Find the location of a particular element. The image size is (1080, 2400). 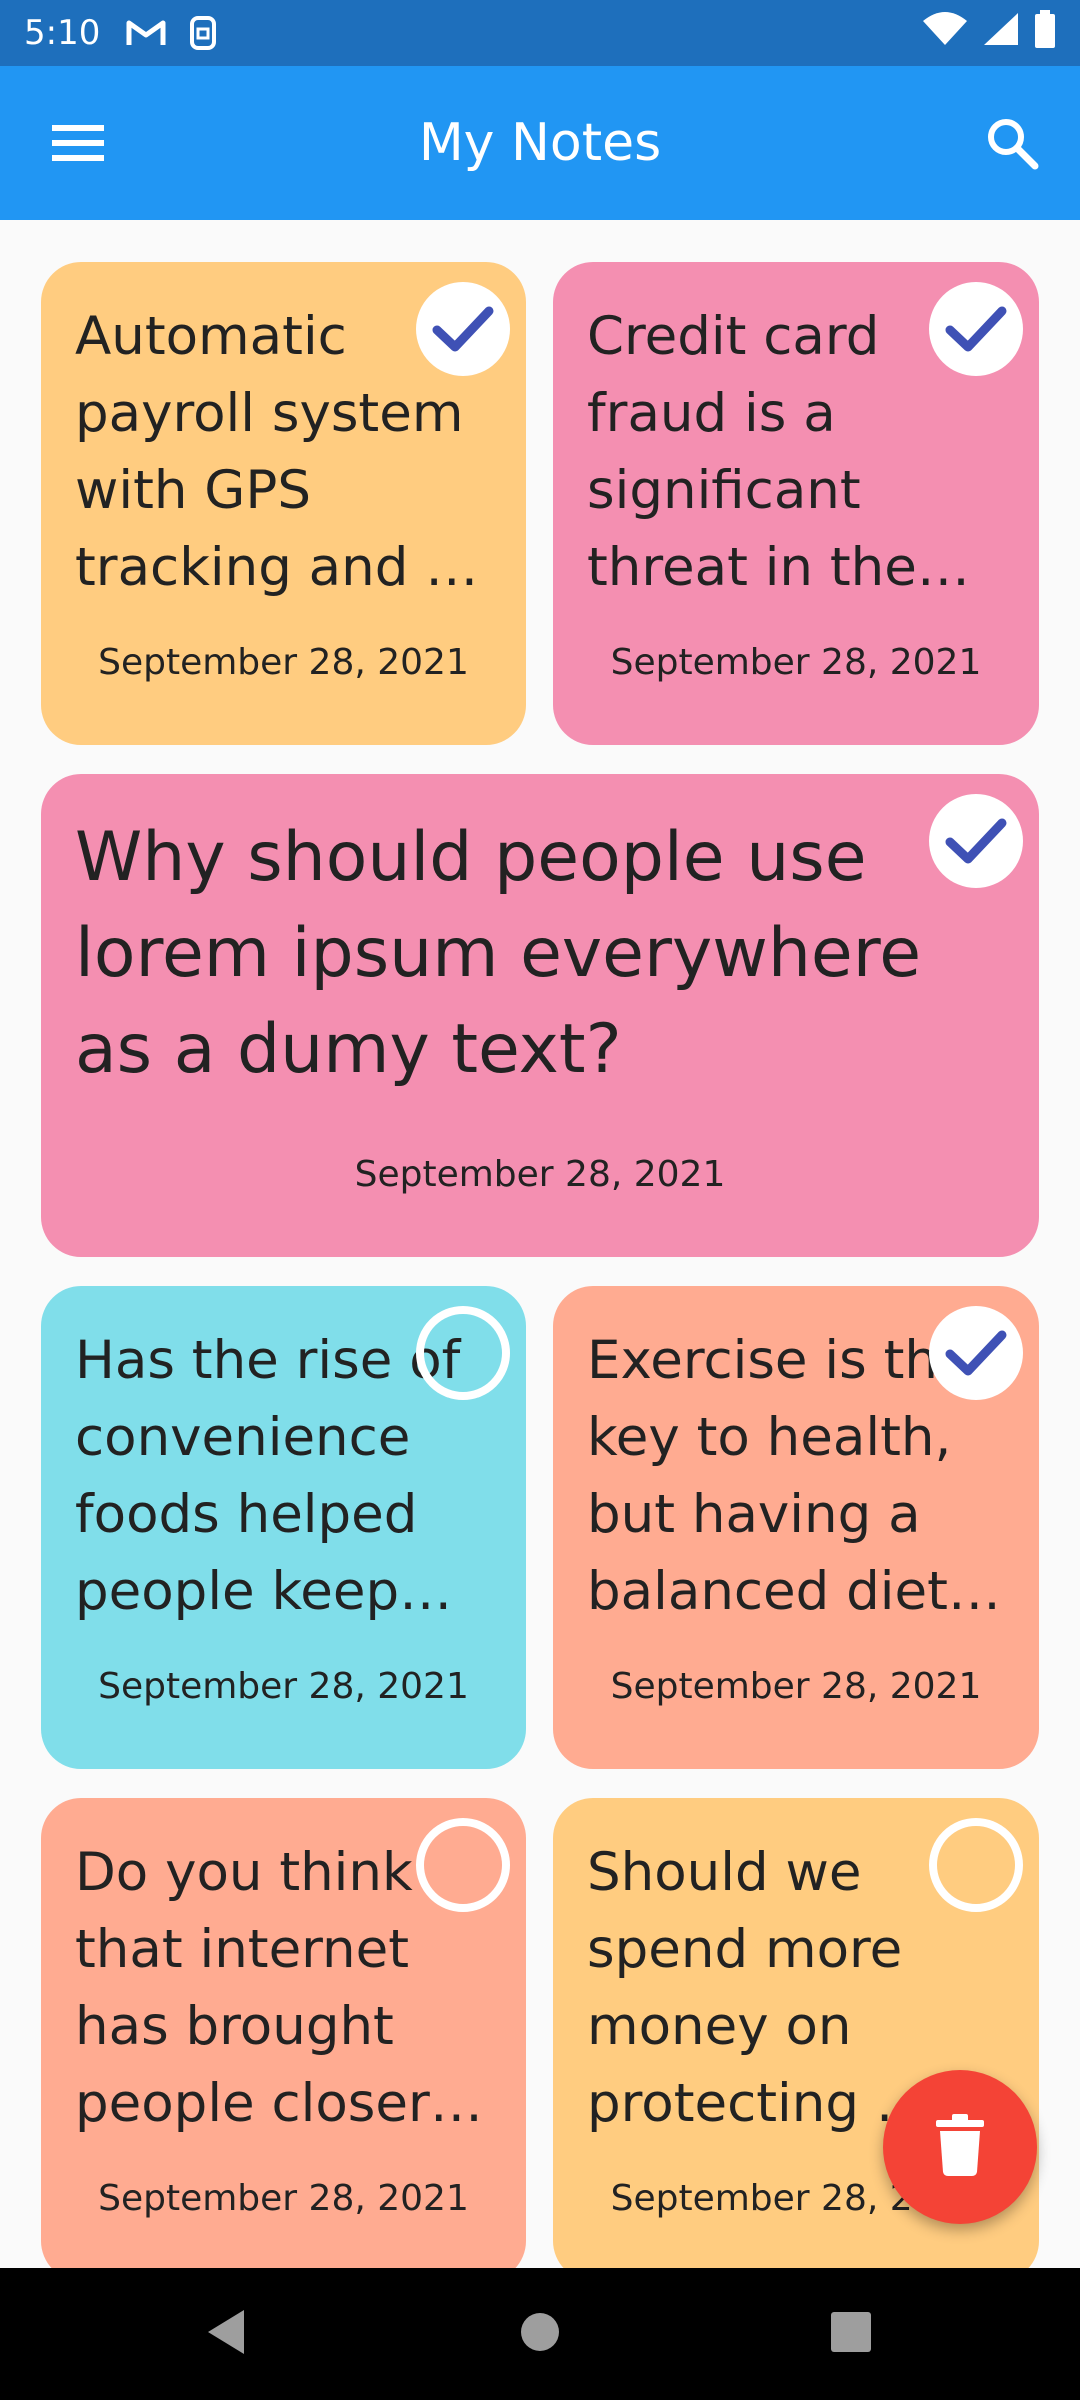

gmail-icon is located at coordinates (146, 33).